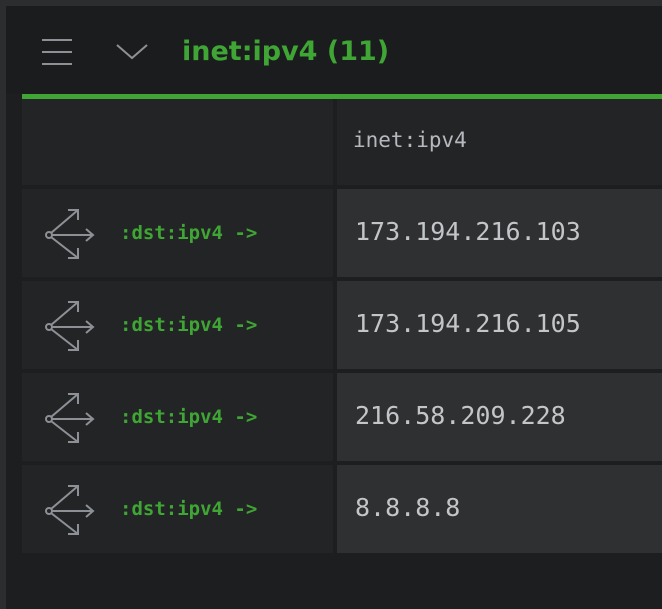 This screenshot has width=662, height=609. I want to click on ipv4-cell: 8.8.8.8, so click(499, 509).